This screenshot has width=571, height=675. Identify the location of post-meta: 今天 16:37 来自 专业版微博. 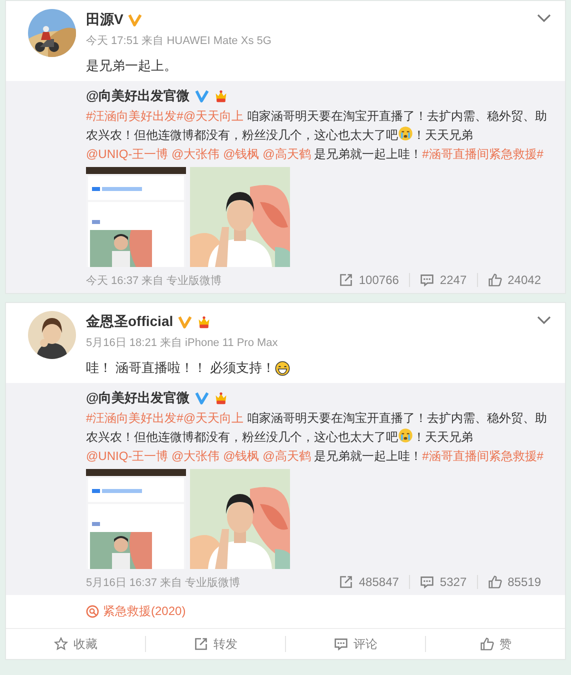
(154, 281).